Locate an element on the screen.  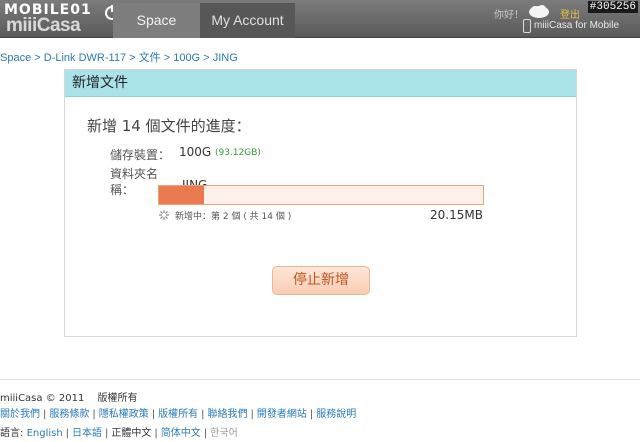
breadcrumb-item-folder: JING is located at coordinates (225, 58).